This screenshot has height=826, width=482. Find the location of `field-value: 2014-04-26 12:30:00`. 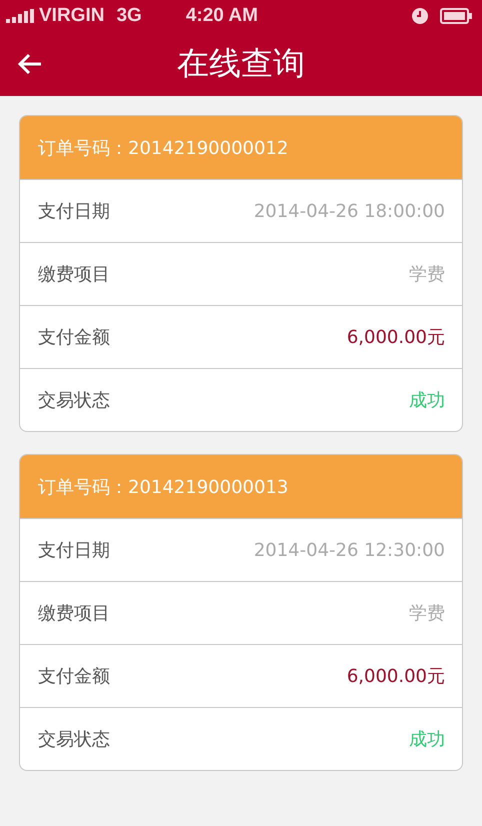

field-value: 2014-04-26 12:30:00 is located at coordinates (349, 550).